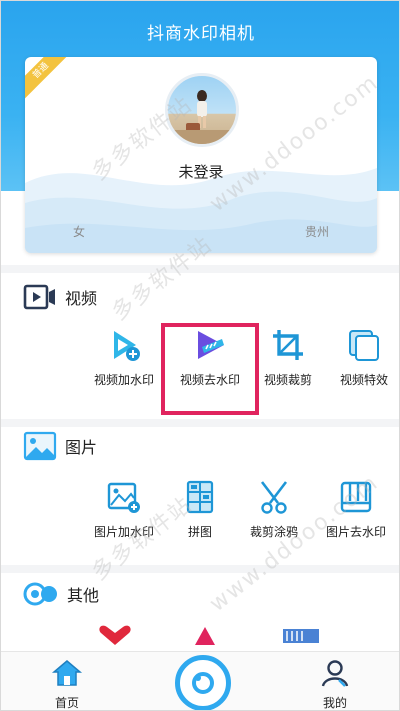 The image size is (400, 711). Describe the element at coordinates (123, 380) in the screenshot. I see `tool-label: 视频加水印` at that location.